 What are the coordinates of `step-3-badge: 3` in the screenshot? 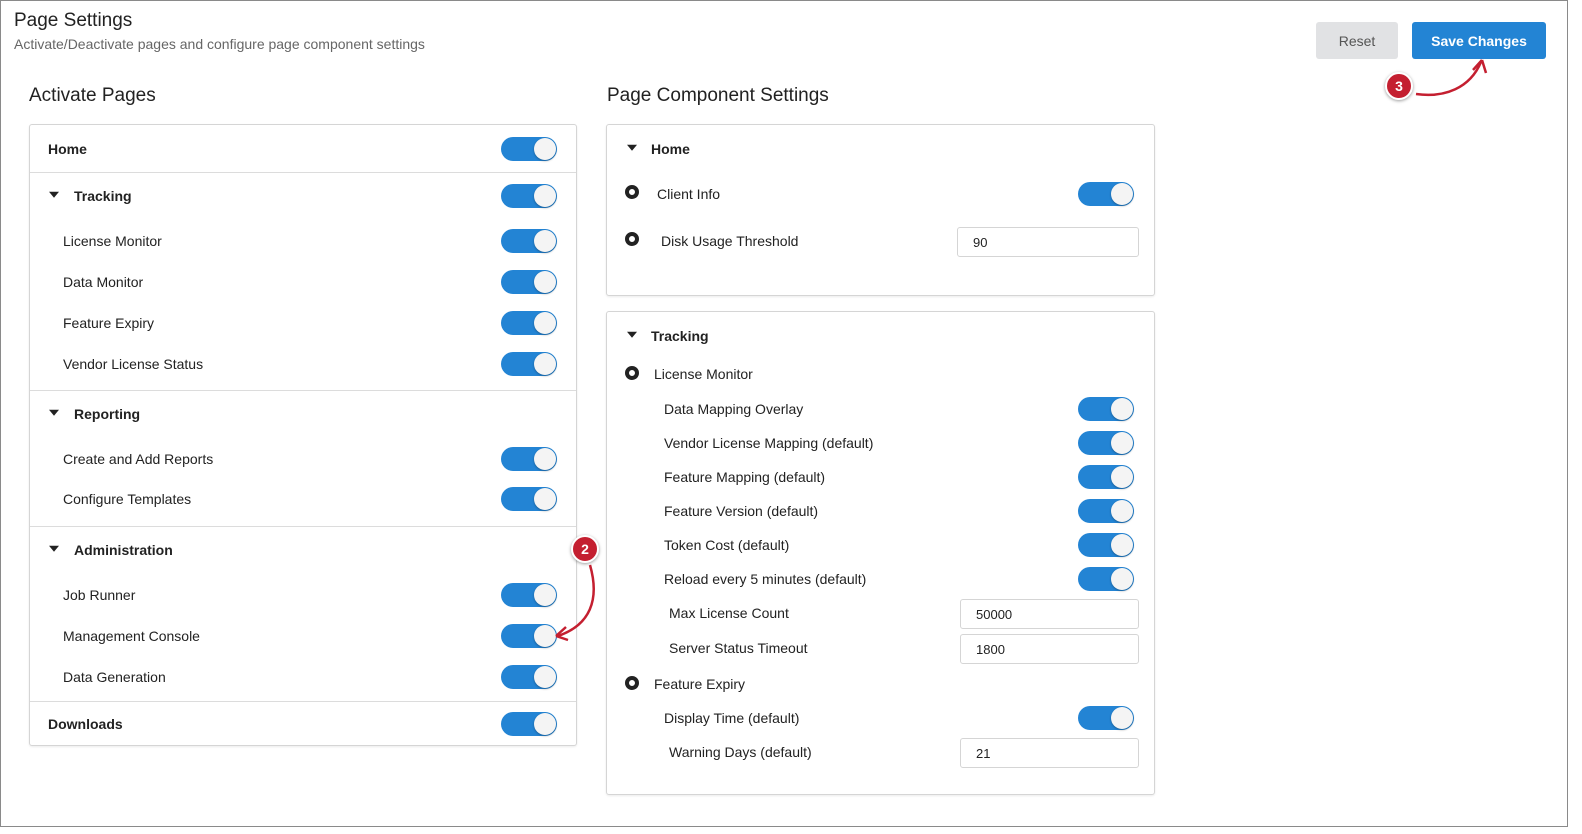 It's located at (1399, 86).